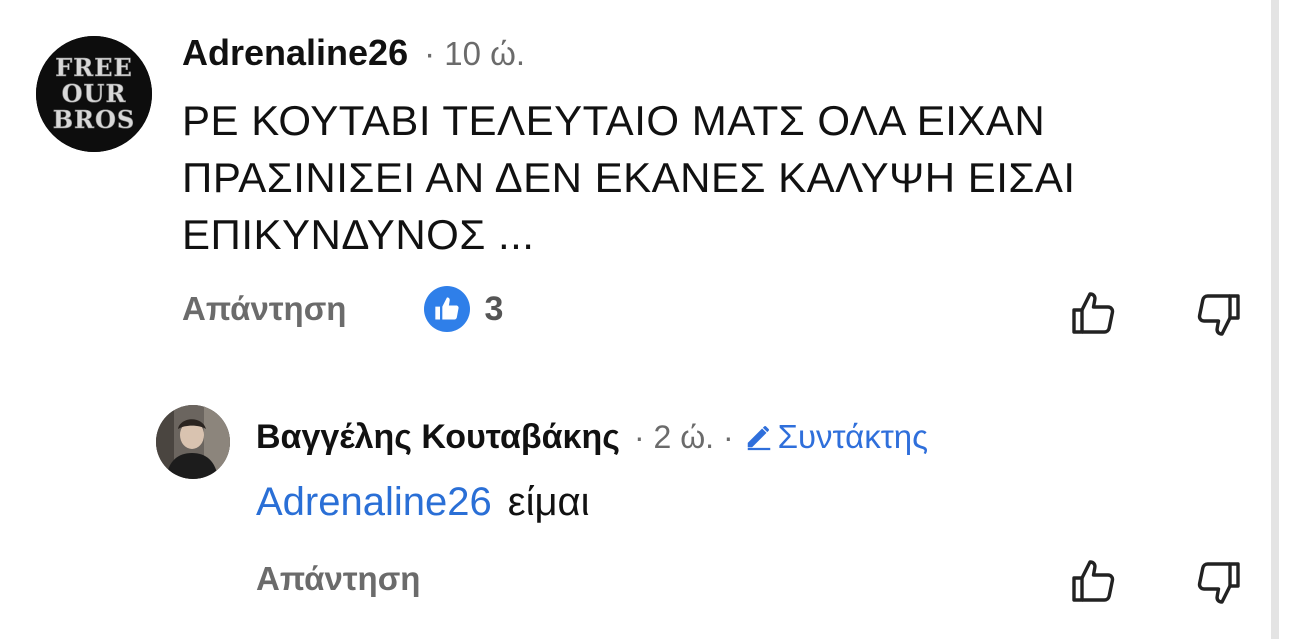 The width and height of the screenshot is (1290, 639). Describe the element at coordinates (438, 437) in the screenshot. I see `reply-author-name: Βαγγέλης Κουταβάκης` at that location.